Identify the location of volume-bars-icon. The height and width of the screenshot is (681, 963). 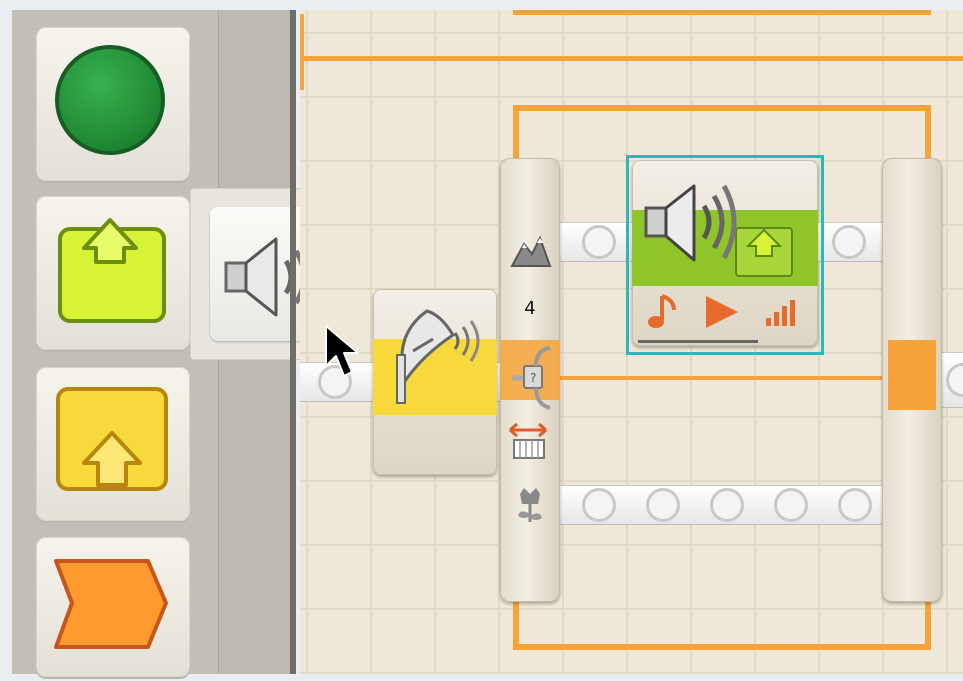
(780, 313).